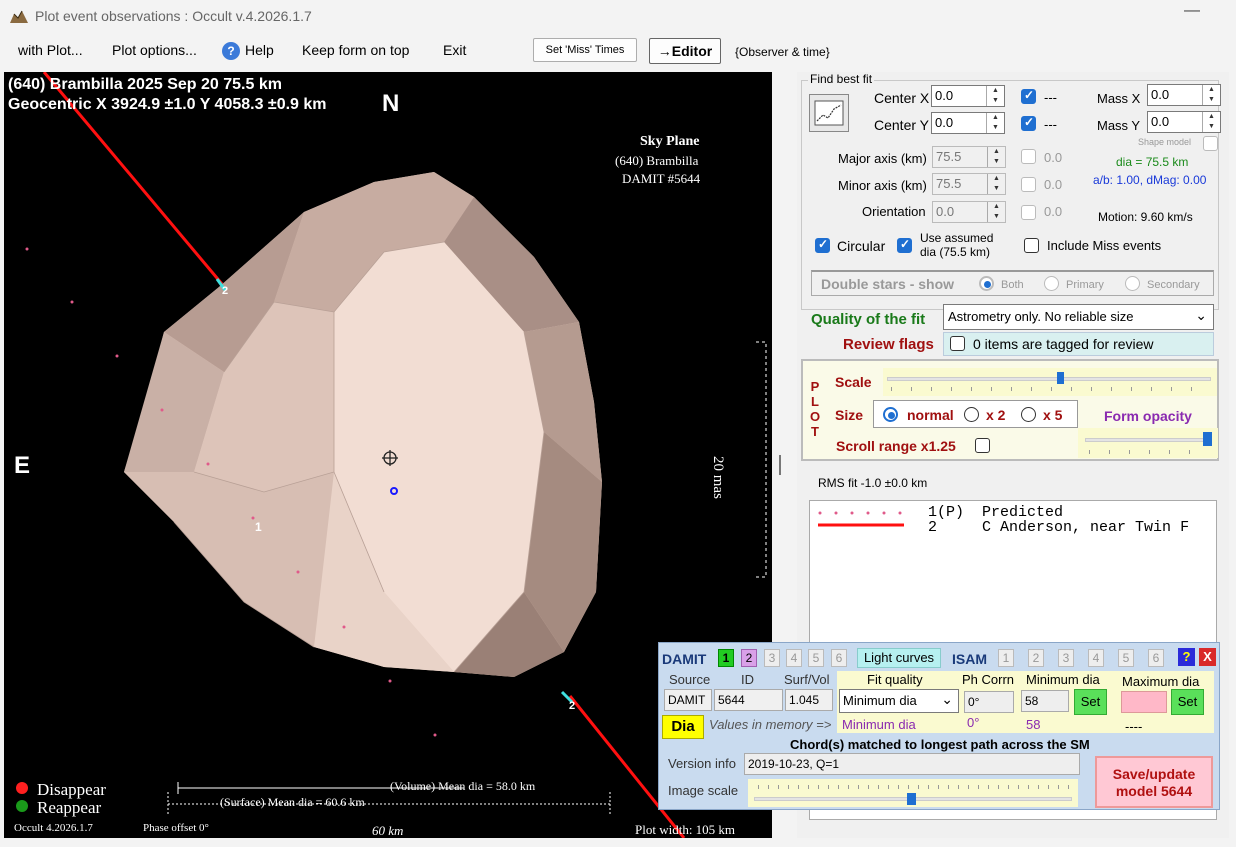 Image resolution: width=1236 pixels, height=847 pixels. Describe the element at coordinates (688, 700) in the screenshot. I see `source-field: DAMIT` at that location.